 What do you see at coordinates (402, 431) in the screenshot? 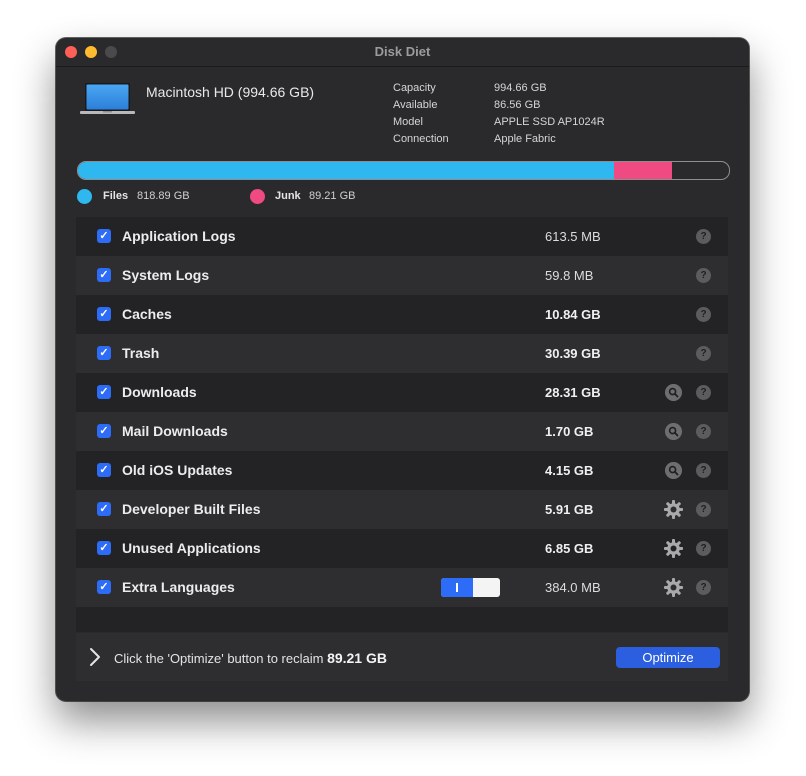
I see `list-item: ✓ Mail Downloads 1.70 GB ?` at bounding box center [402, 431].